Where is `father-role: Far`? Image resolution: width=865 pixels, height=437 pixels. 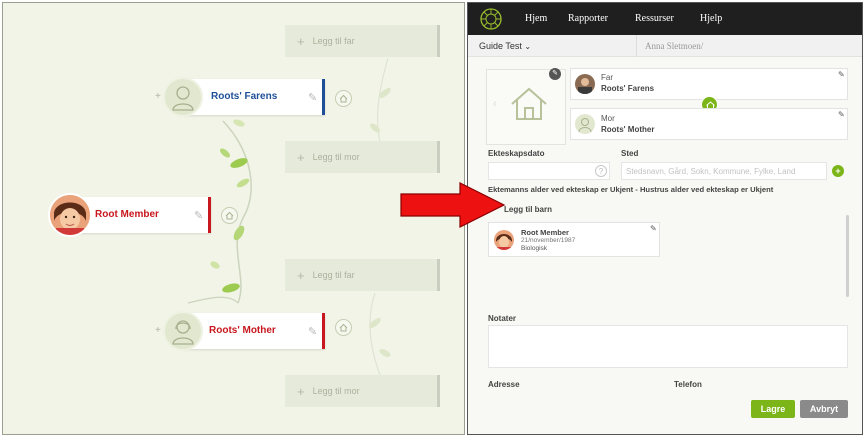
father-role: Far is located at coordinates (607, 77).